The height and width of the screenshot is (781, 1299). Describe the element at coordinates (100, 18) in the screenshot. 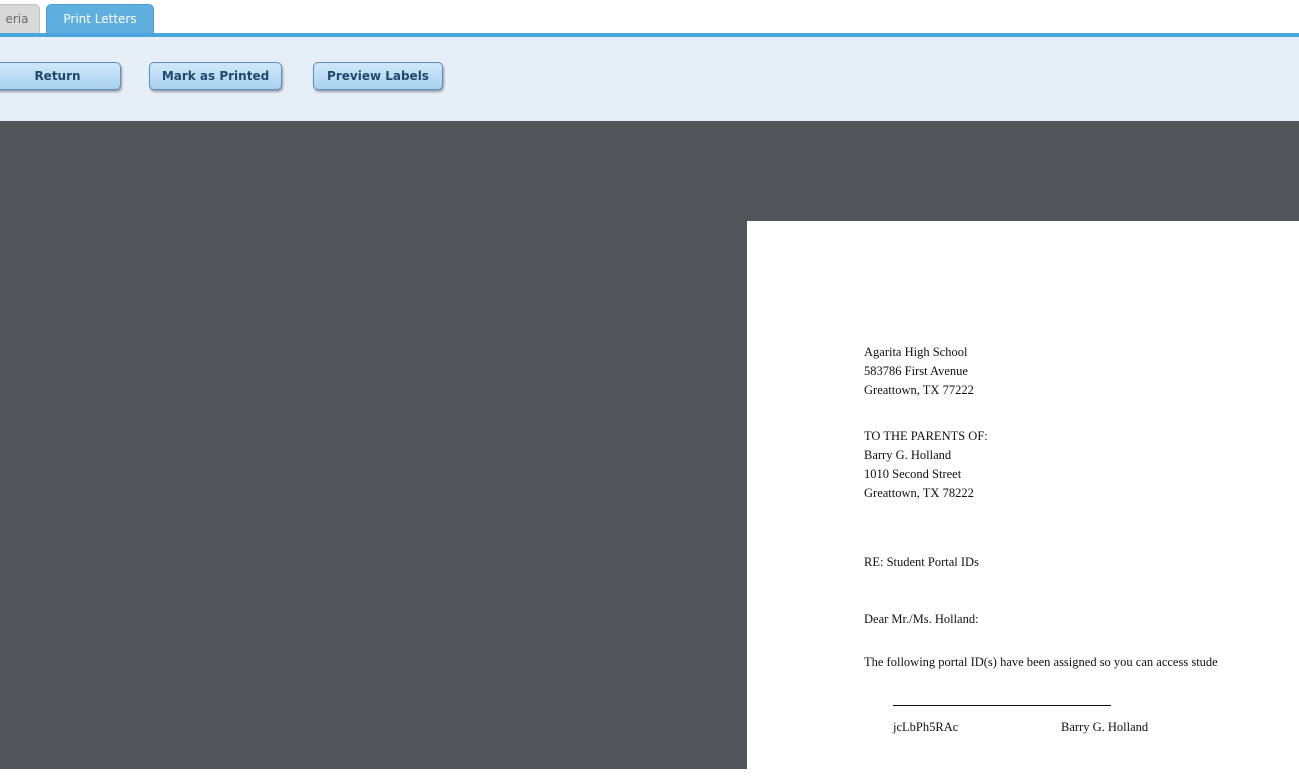

I see `tab-print-letters: Print Letters` at that location.